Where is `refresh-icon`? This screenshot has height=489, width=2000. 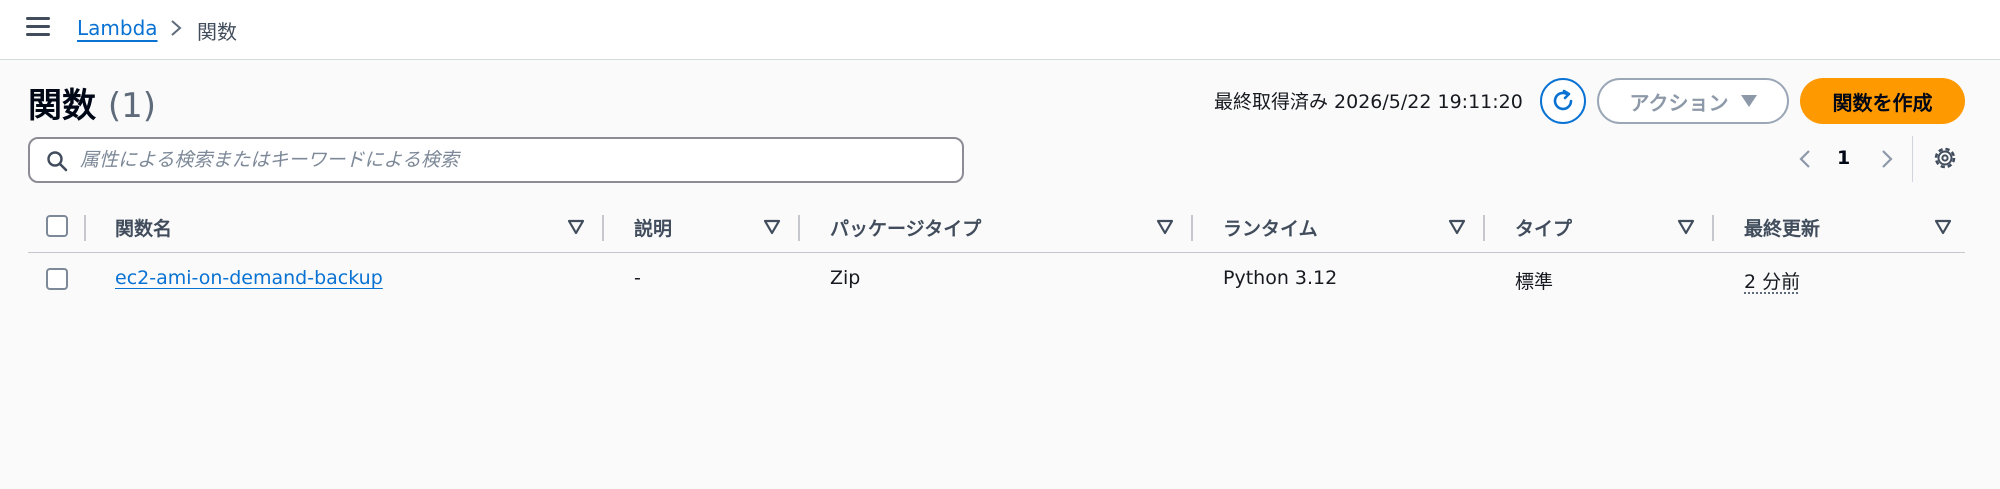 refresh-icon is located at coordinates (1563, 100).